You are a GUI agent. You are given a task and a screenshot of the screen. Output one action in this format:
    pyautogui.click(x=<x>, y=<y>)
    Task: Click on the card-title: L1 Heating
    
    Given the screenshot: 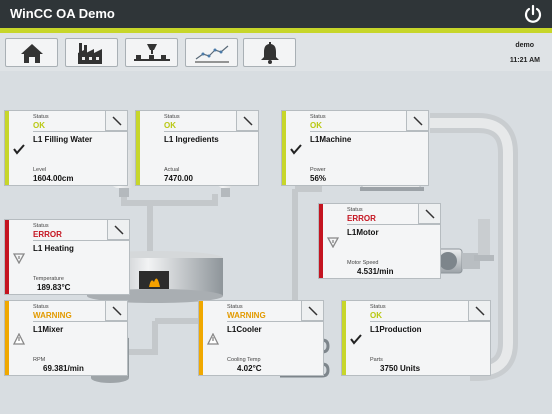 What is the action you would take?
    pyautogui.click(x=53, y=248)
    